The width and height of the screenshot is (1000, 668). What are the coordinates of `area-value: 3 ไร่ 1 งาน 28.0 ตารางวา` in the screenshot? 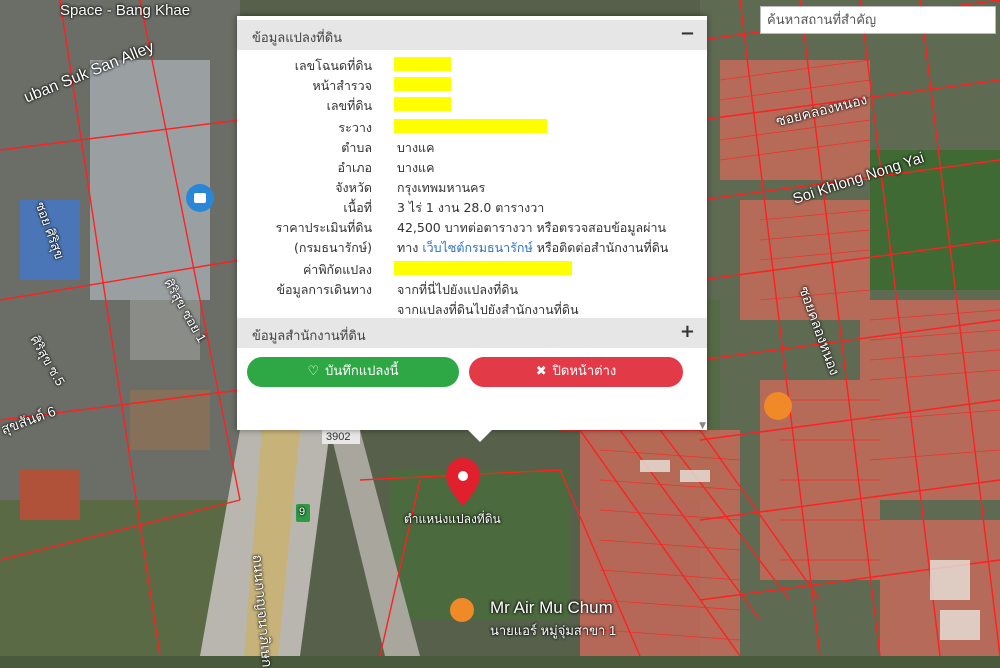 It's located at (471, 207).